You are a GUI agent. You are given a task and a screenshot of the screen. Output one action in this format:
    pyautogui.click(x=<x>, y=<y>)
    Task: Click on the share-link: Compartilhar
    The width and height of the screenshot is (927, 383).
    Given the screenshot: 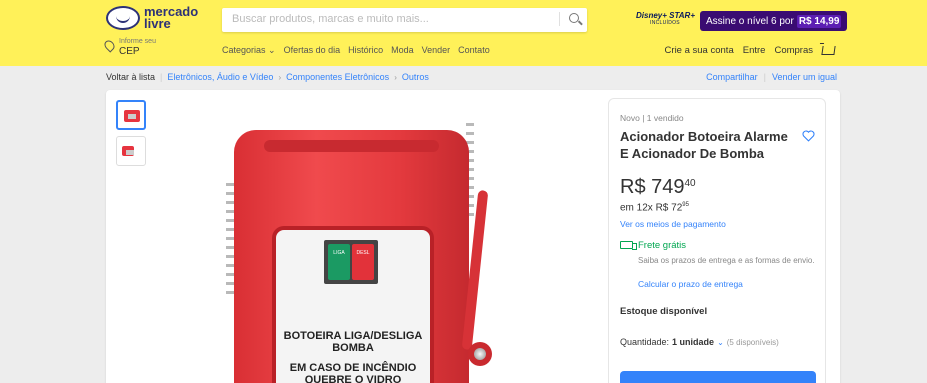 What is the action you would take?
    pyautogui.click(x=732, y=77)
    